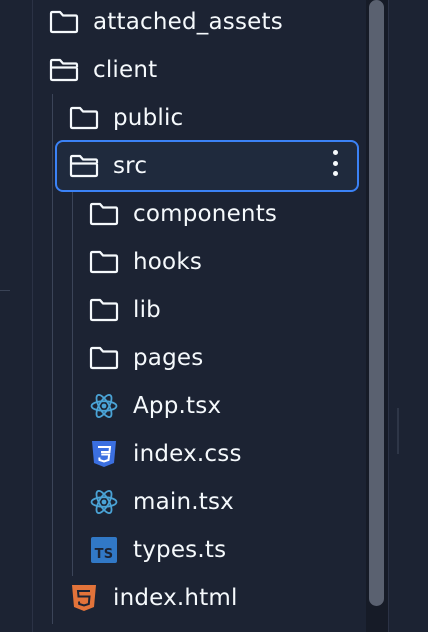 The height and width of the screenshot is (632, 428). I want to click on tree-item-label: public, so click(148, 118).